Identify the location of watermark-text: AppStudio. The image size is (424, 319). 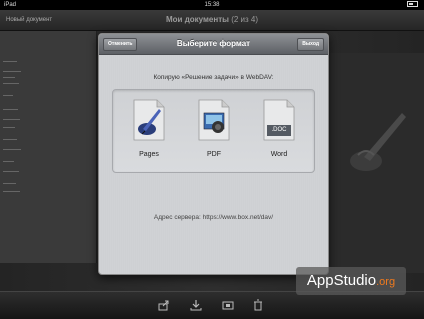
(341, 280).